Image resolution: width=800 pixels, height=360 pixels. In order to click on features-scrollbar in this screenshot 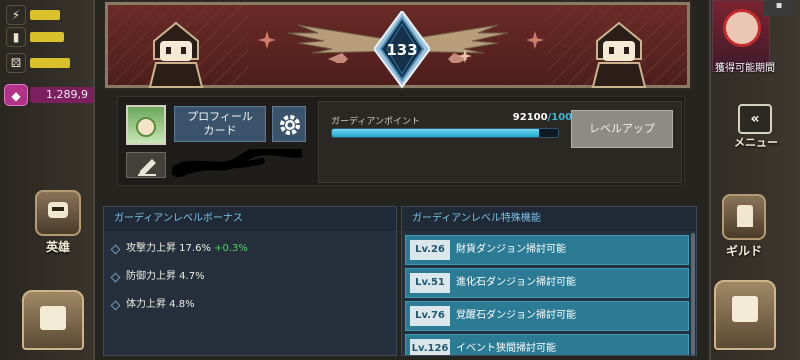, I will do `click(693, 294)`.